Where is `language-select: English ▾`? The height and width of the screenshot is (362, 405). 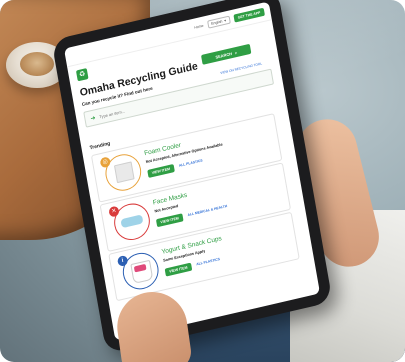
language-select: English ▾ is located at coordinates (218, 22).